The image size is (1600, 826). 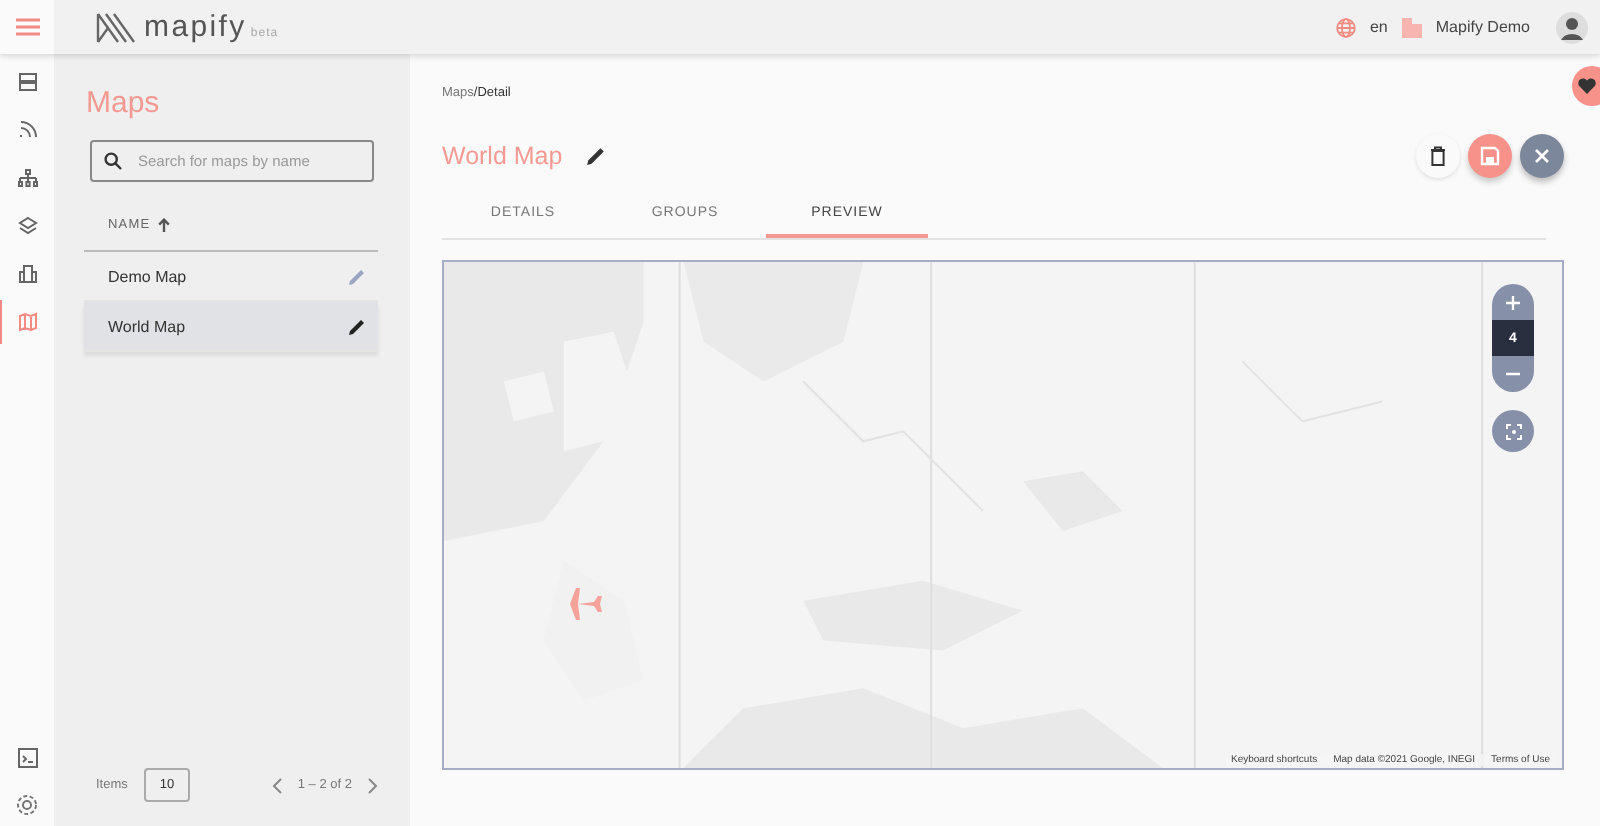 What do you see at coordinates (1490, 156) in the screenshot?
I see `save-icon` at bounding box center [1490, 156].